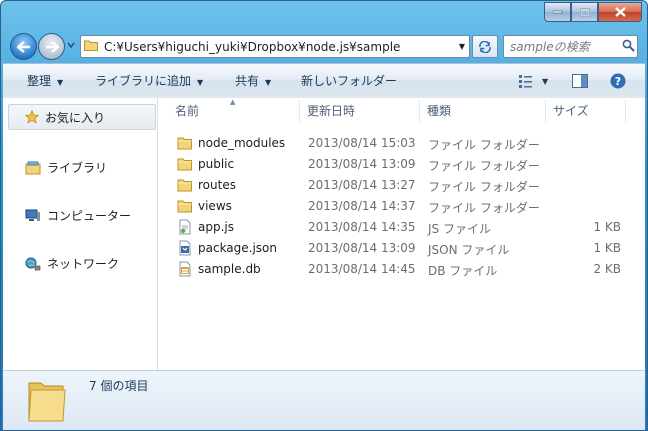 Image resolution: width=648 pixels, height=431 pixels. I want to click on search-box, so click(570, 46).